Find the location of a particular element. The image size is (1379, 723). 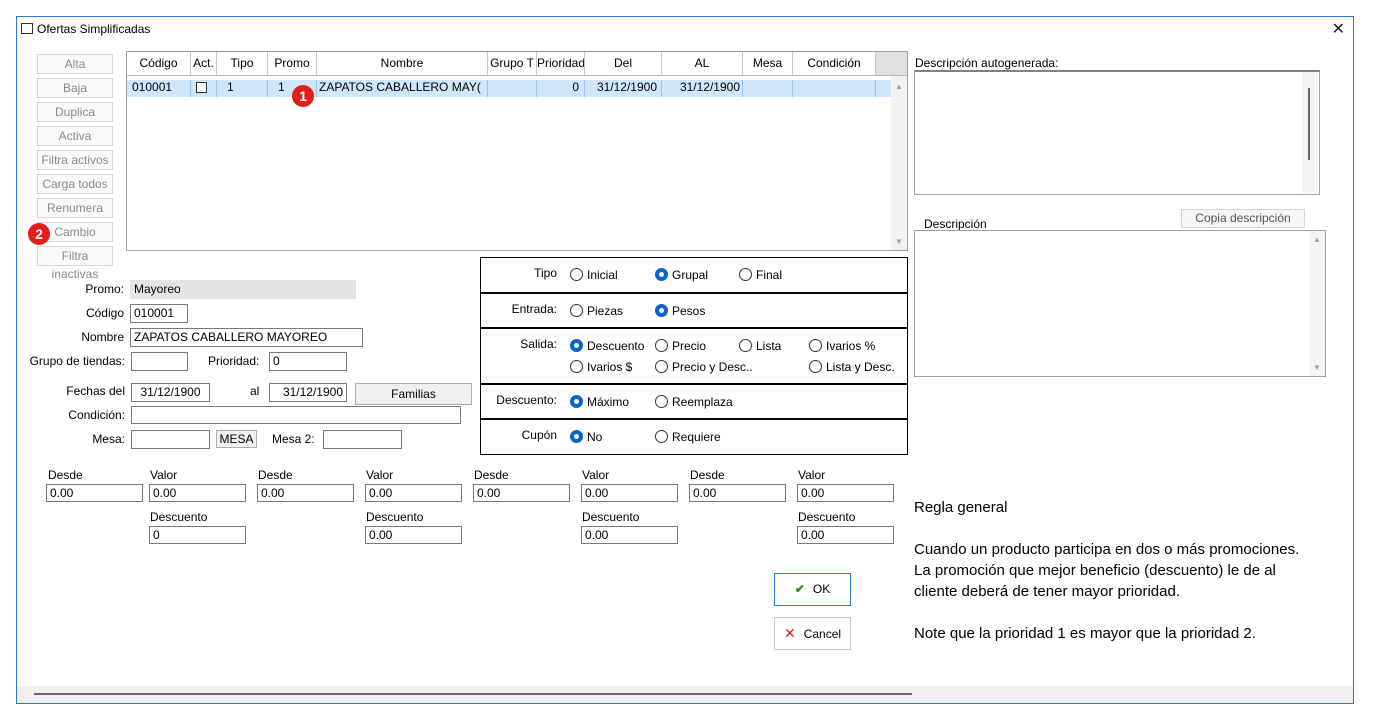

entrada-pesos-radio: Pesos is located at coordinates (680, 311).